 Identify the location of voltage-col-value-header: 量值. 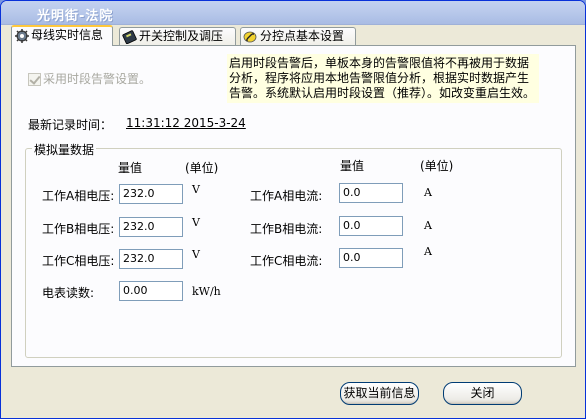
(130, 168).